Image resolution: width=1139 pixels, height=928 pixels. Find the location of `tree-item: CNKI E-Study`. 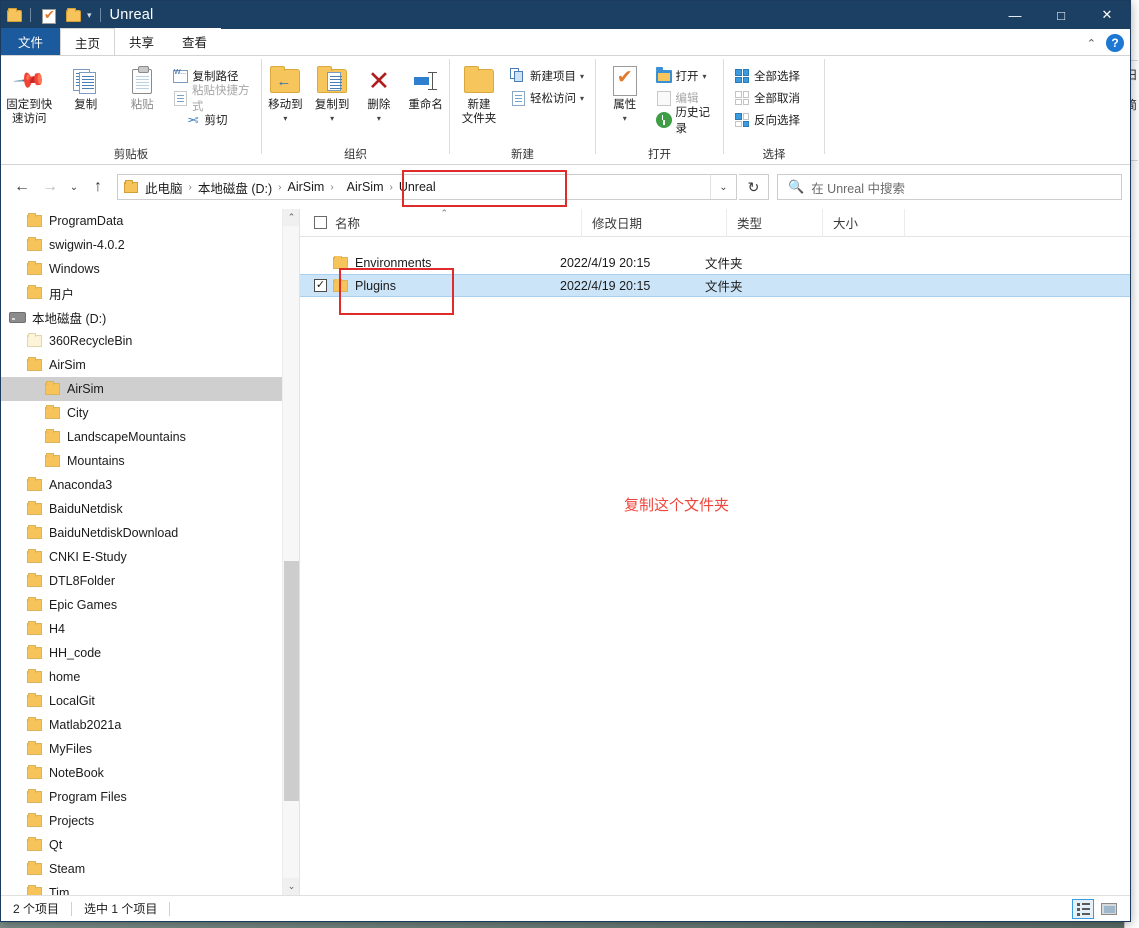

tree-item: CNKI E-Study is located at coordinates (141, 557).